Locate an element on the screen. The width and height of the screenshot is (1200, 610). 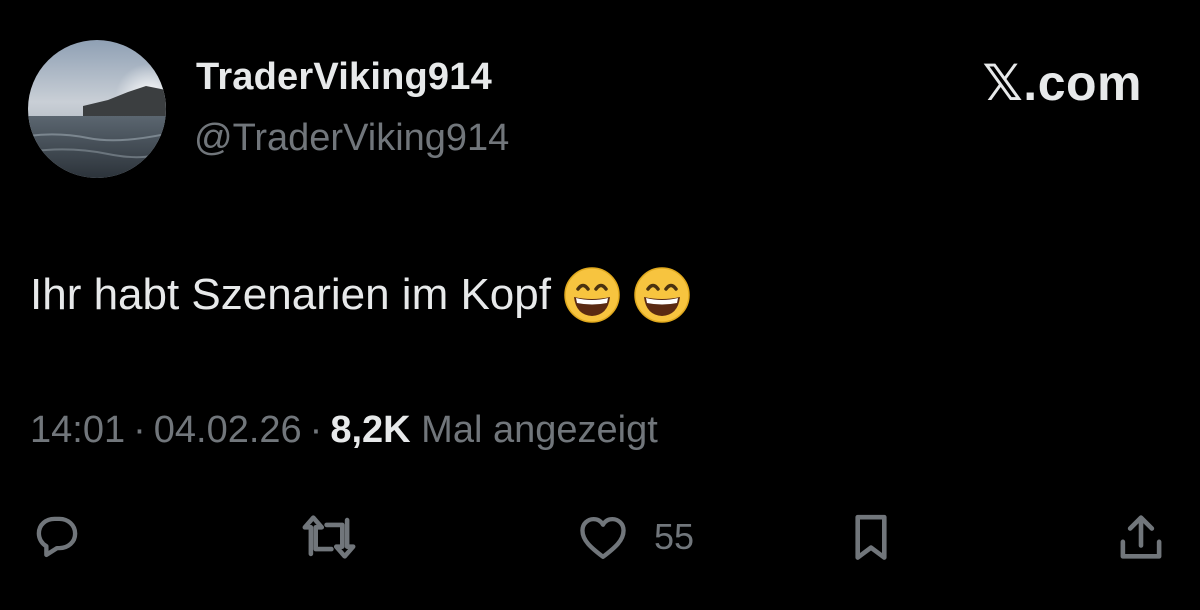
avatar-image is located at coordinates (97, 109).